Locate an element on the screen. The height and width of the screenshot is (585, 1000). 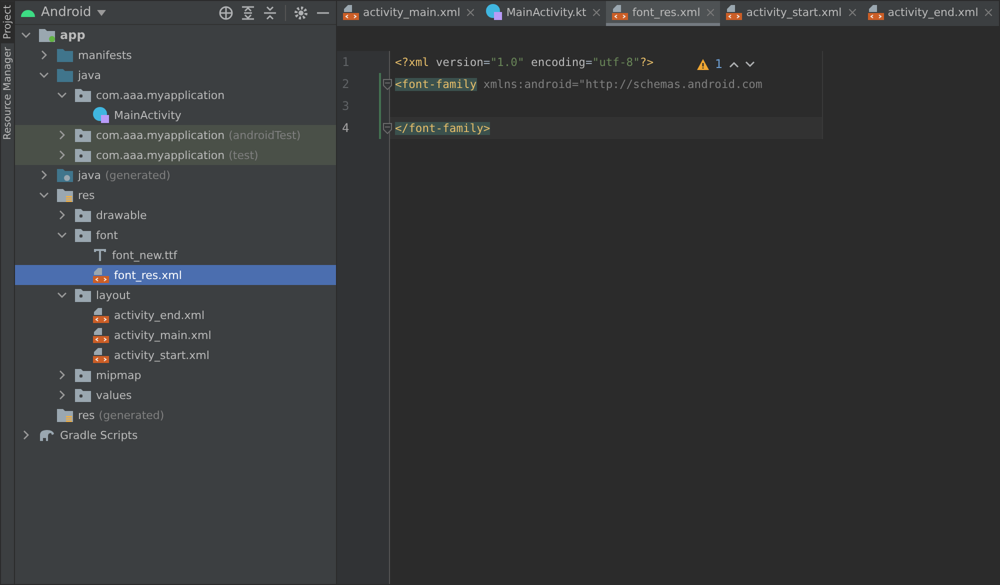
collapse-all-icon is located at coordinates (270, 13).